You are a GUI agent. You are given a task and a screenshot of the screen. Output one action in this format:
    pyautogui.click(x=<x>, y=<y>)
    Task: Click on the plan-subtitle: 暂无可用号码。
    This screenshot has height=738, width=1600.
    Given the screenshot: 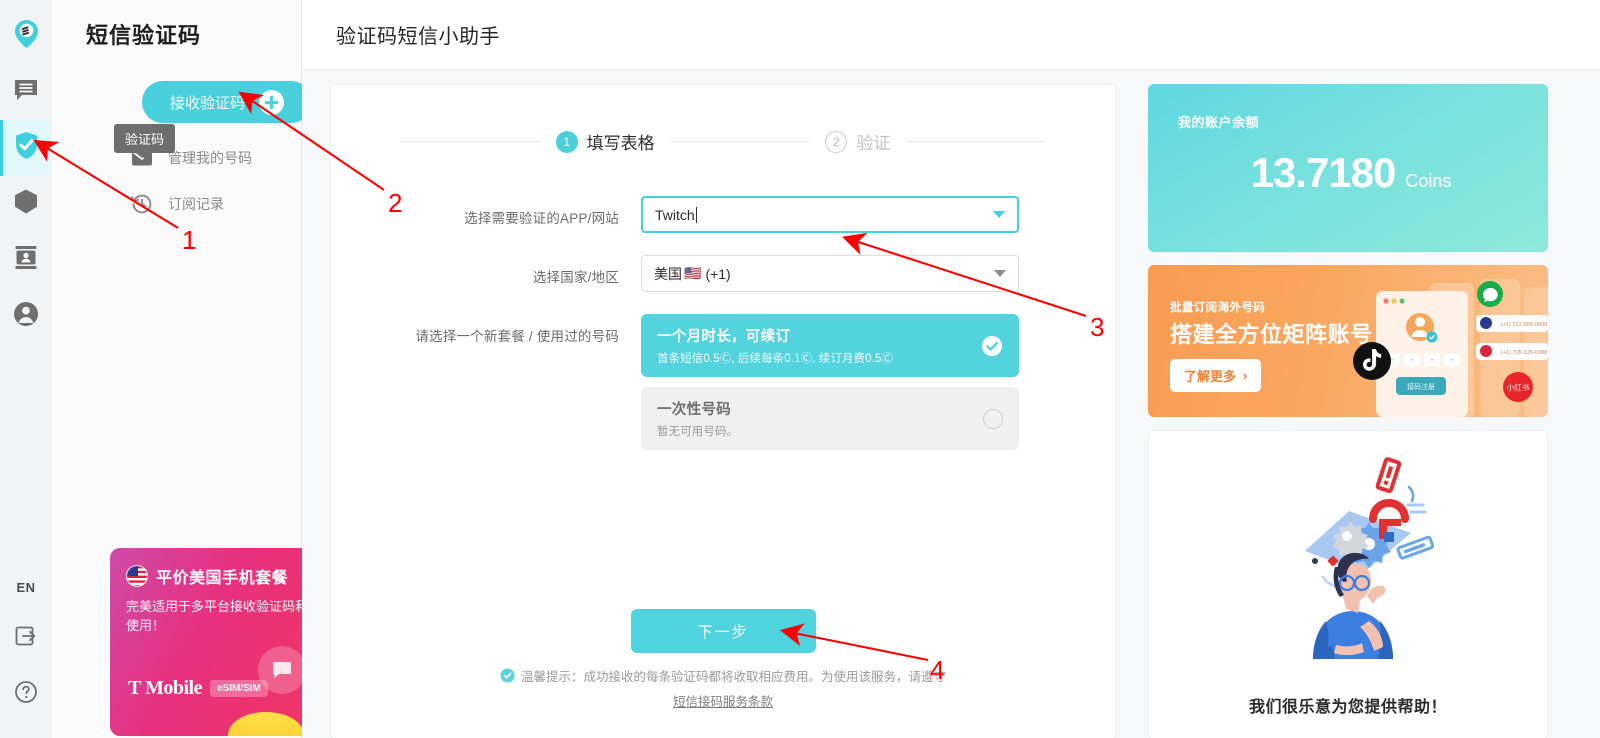 What is the action you would take?
    pyautogui.click(x=698, y=432)
    